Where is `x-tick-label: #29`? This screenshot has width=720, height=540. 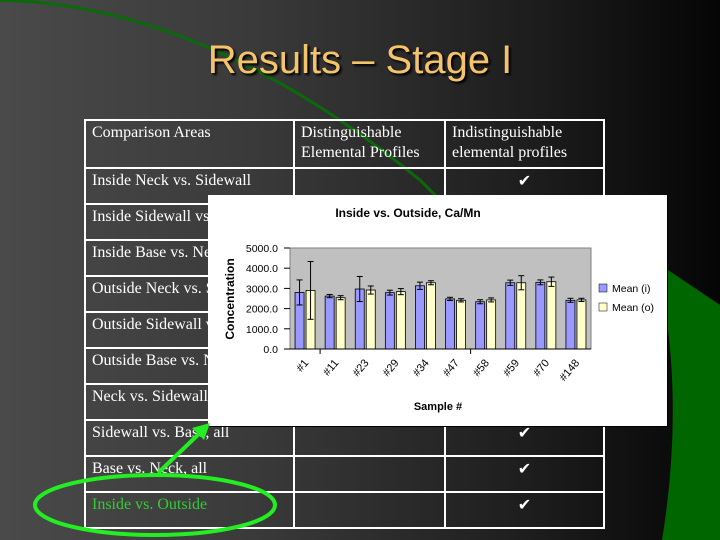 x-tick-label: #29 is located at coordinates (391, 368).